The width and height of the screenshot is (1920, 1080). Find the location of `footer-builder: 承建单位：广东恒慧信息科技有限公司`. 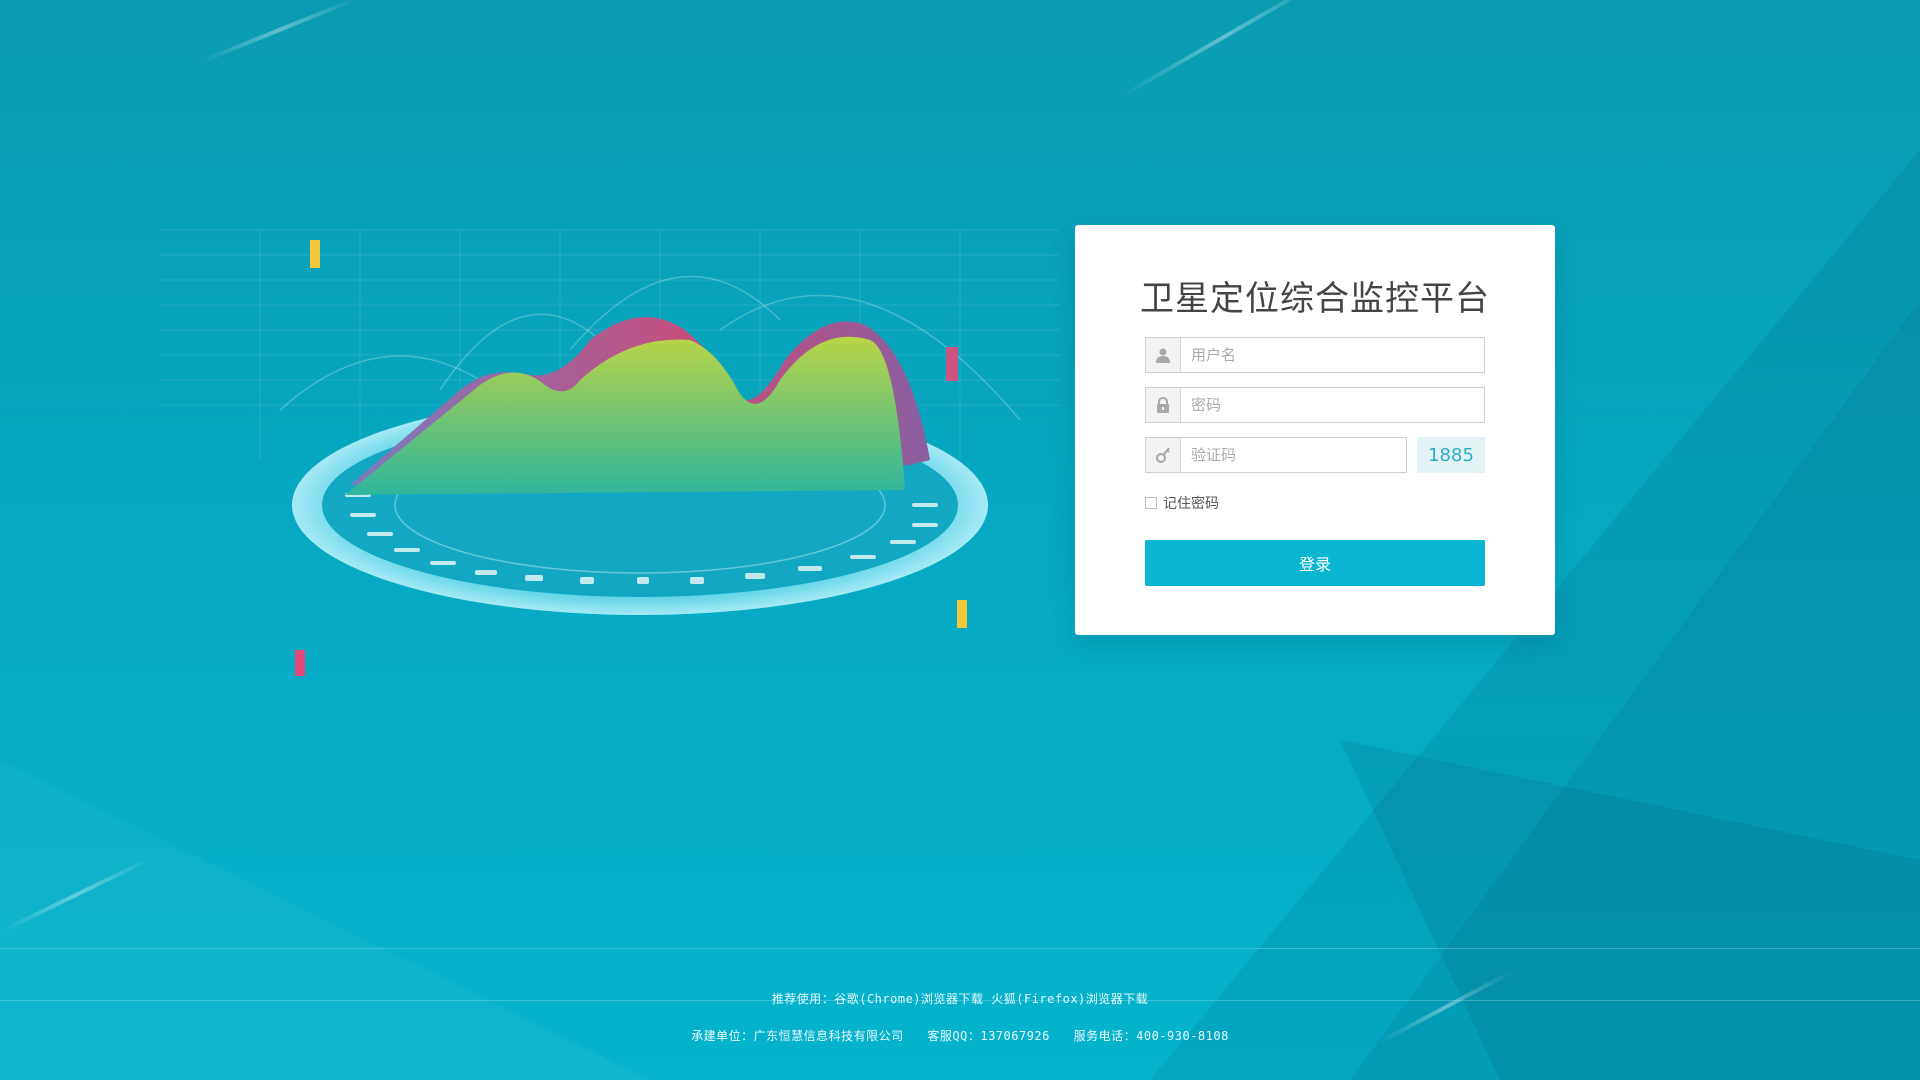

footer-builder: 承建单位：广东恒慧信息科技有限公司 is located at coordinates (797, 1036).